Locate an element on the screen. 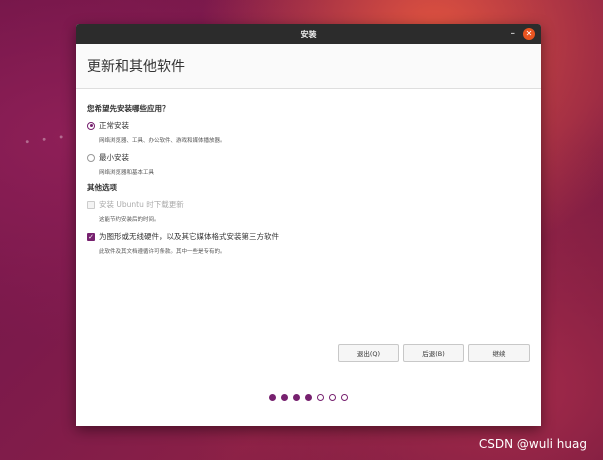 This screenshot has height=460, width=603. continue-button: 继续 is located at coordinates (499, 353).